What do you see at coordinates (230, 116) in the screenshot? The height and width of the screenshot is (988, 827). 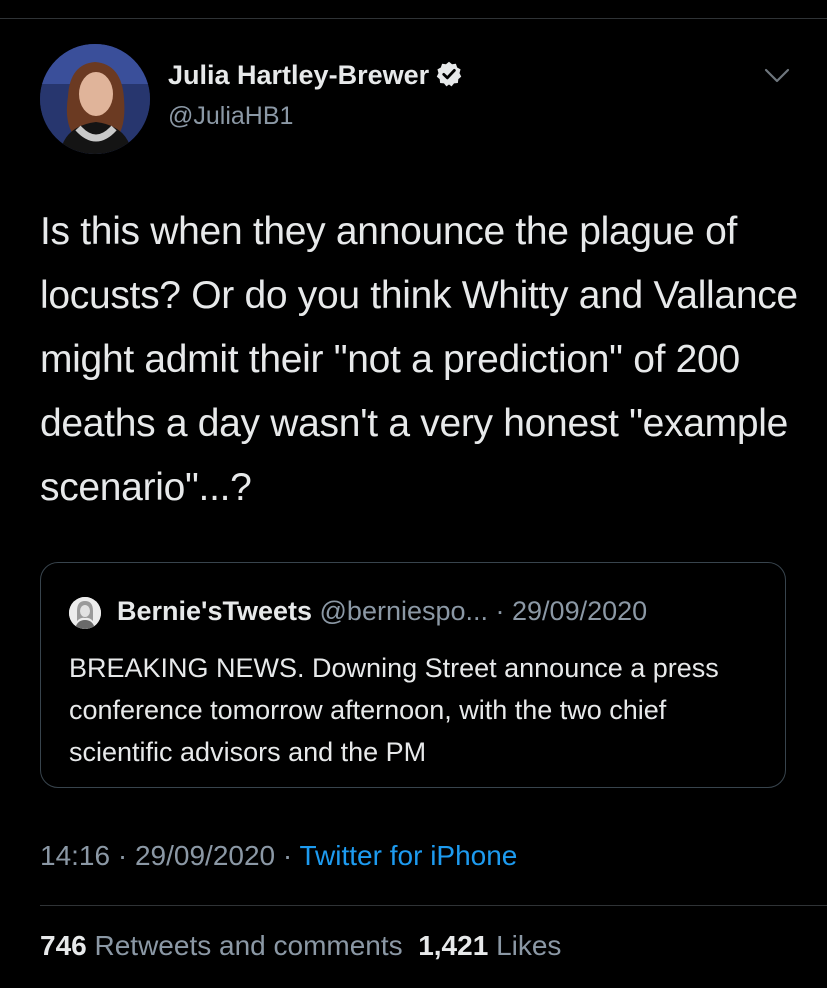 I see `author-handle: @JuliaHB1` at bounding box center [230, 116].